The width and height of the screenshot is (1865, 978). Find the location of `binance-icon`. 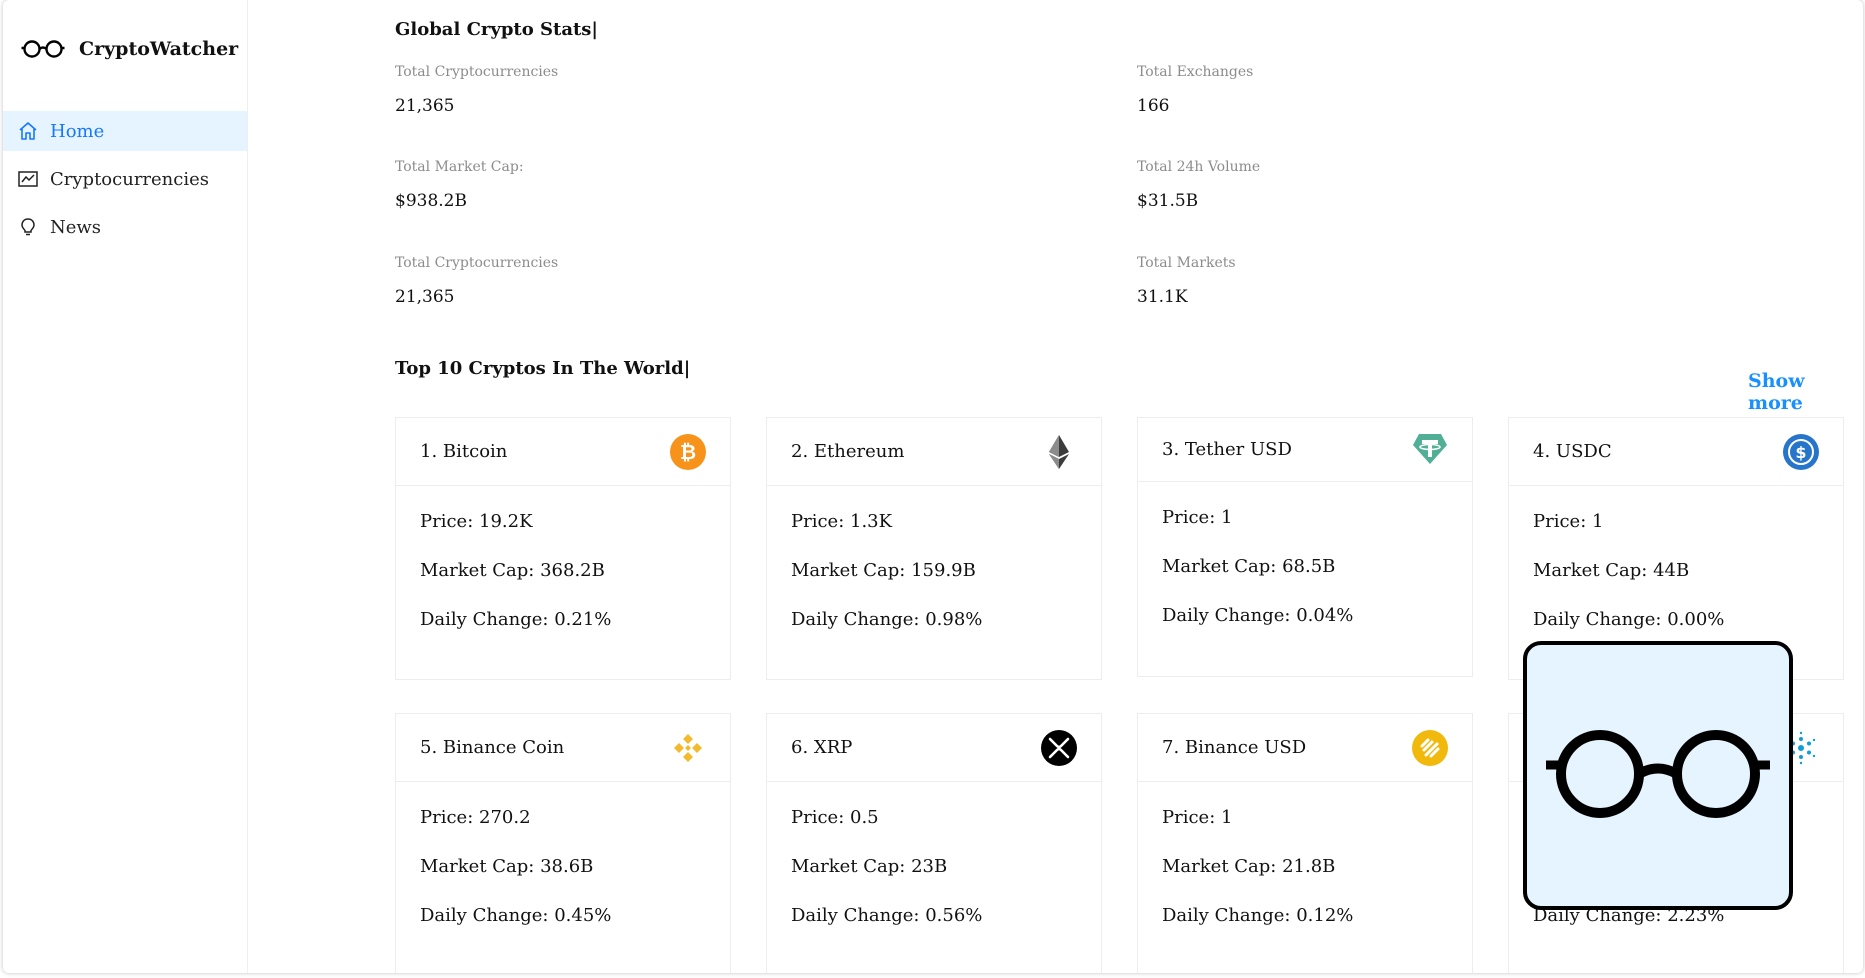

binance-icon is located at coordinates (688, 748).